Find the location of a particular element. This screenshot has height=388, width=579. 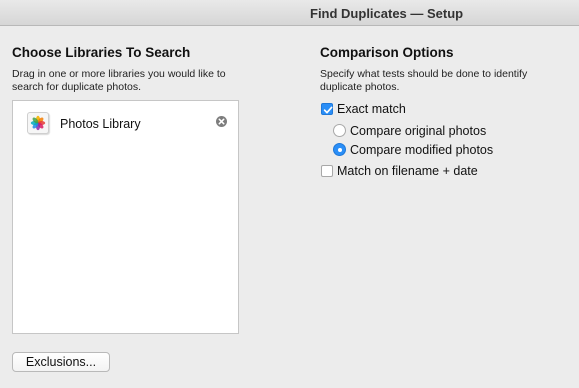

filename-date-label: Match on filename + date is located at coordinates (407, 171).